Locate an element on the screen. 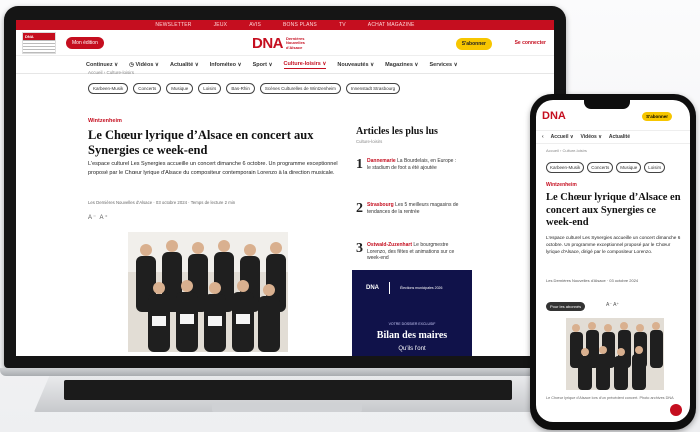 The image size is (700, 432). ad-kicker: VOTRE DOSSIER EXCLUSIF is located at coordinates (412, 324).